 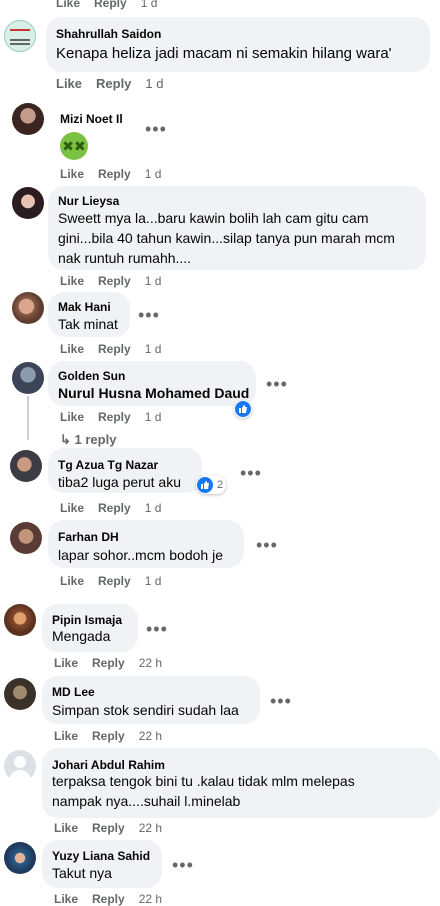 I want to click on comment-bubble: Pipin Ismaja Mengada, so click(x=90, y=628).